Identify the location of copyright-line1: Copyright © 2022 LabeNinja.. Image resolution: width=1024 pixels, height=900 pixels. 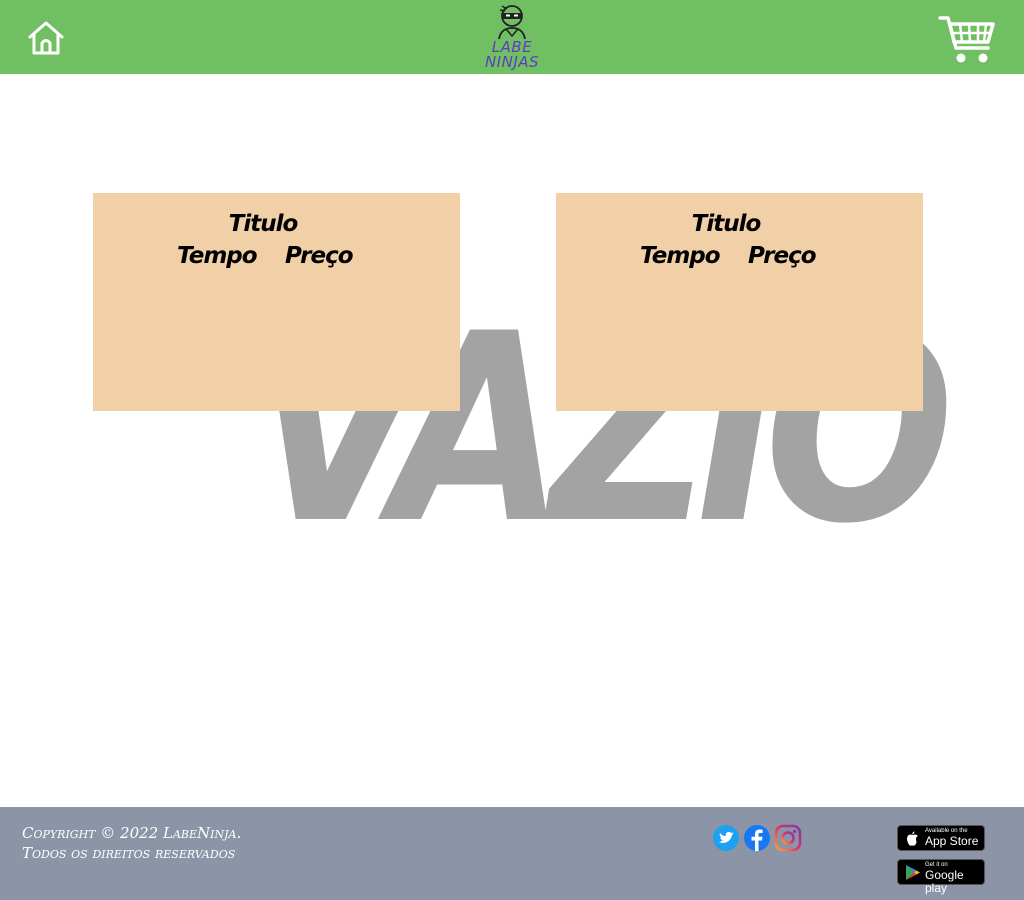
(132, 833).